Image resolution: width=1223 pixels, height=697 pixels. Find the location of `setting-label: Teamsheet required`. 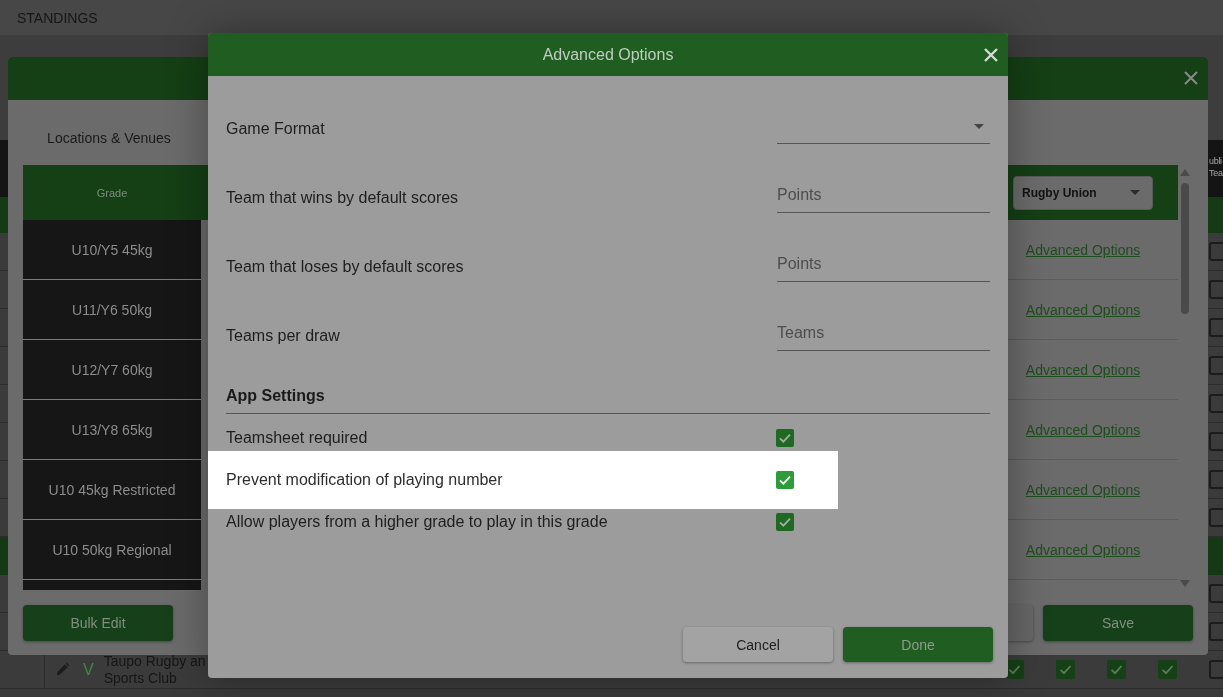

setting-label: Teamsheet required is located at coordinates (297, 438).